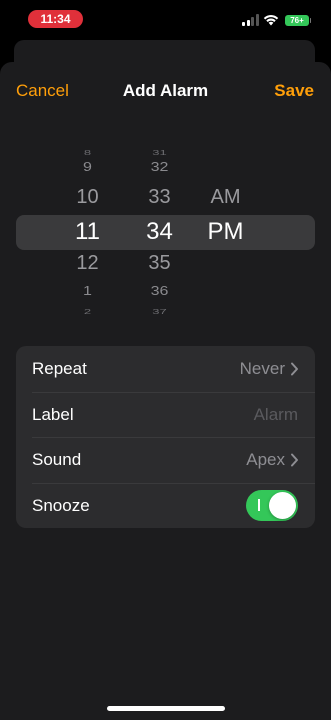 This screenshot has width=331, height=720. Describe the element at coordinates (276, 415) in the screenshot. I see `label-input: Alarm` at that location.